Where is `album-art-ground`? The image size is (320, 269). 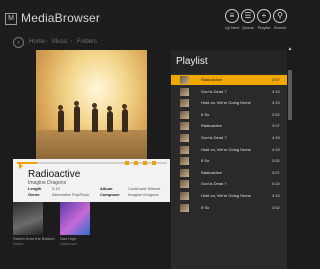 album-art-ground is located at coordinates (91, 146).